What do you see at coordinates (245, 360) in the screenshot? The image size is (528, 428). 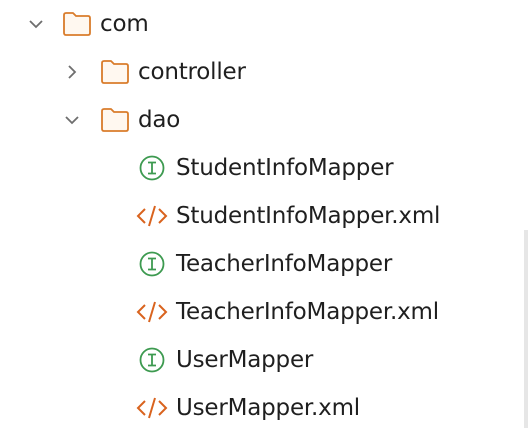 I see `tree-label: UserMapper` at bounding box center [245, 360].